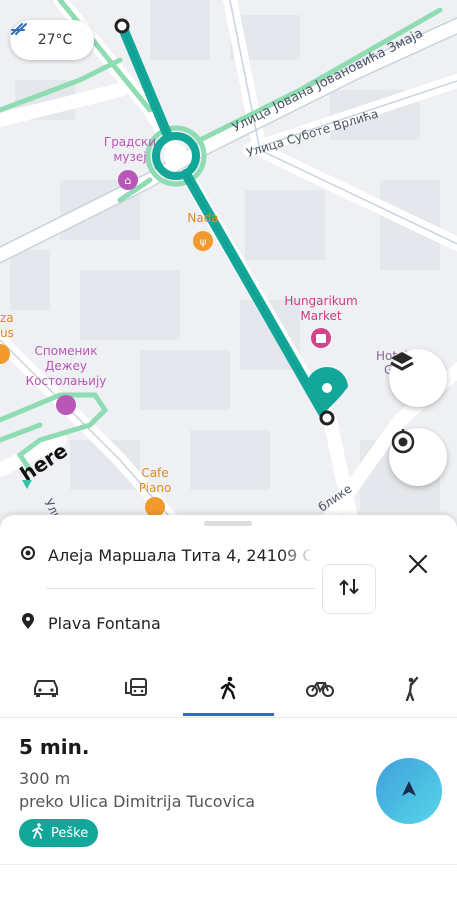 The image size is (457, 900). I want to click on origin-row: Алеја Маршала Тита 4, 24109 С, so click(166, 555).